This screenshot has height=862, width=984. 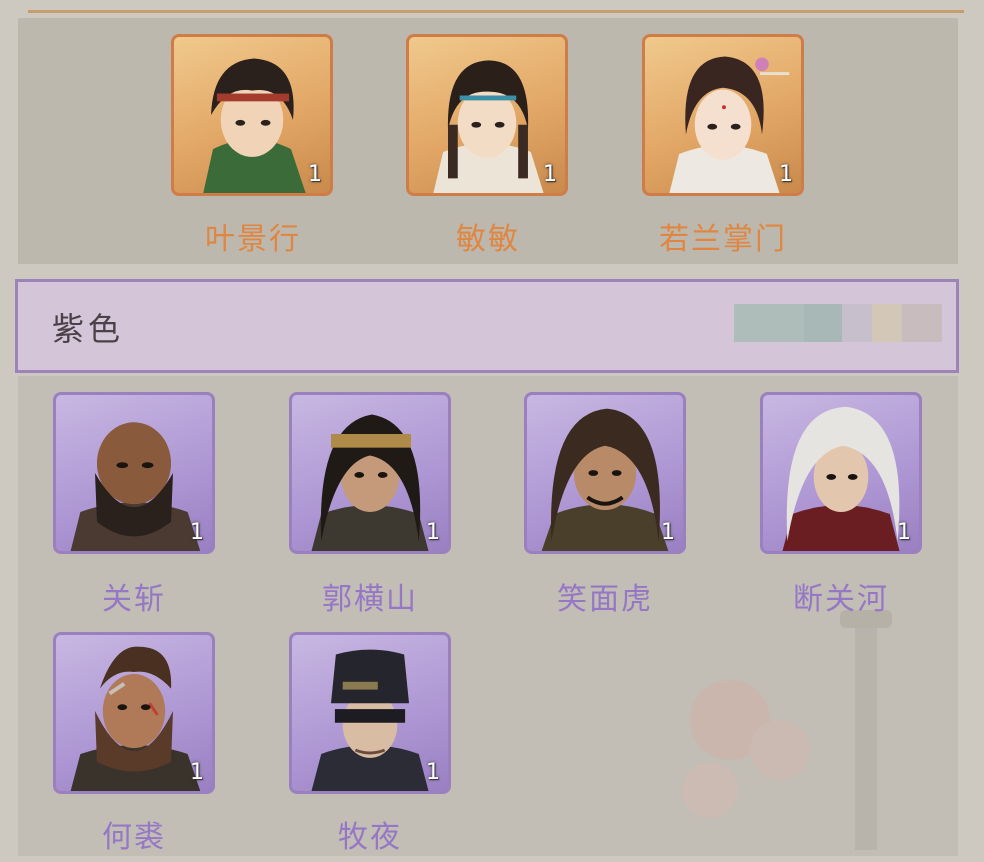 What do you see at coordinates (787, 730) in the screenshot?
I see `ink-sword-decoration-icon` at bounding box center [787, 730].